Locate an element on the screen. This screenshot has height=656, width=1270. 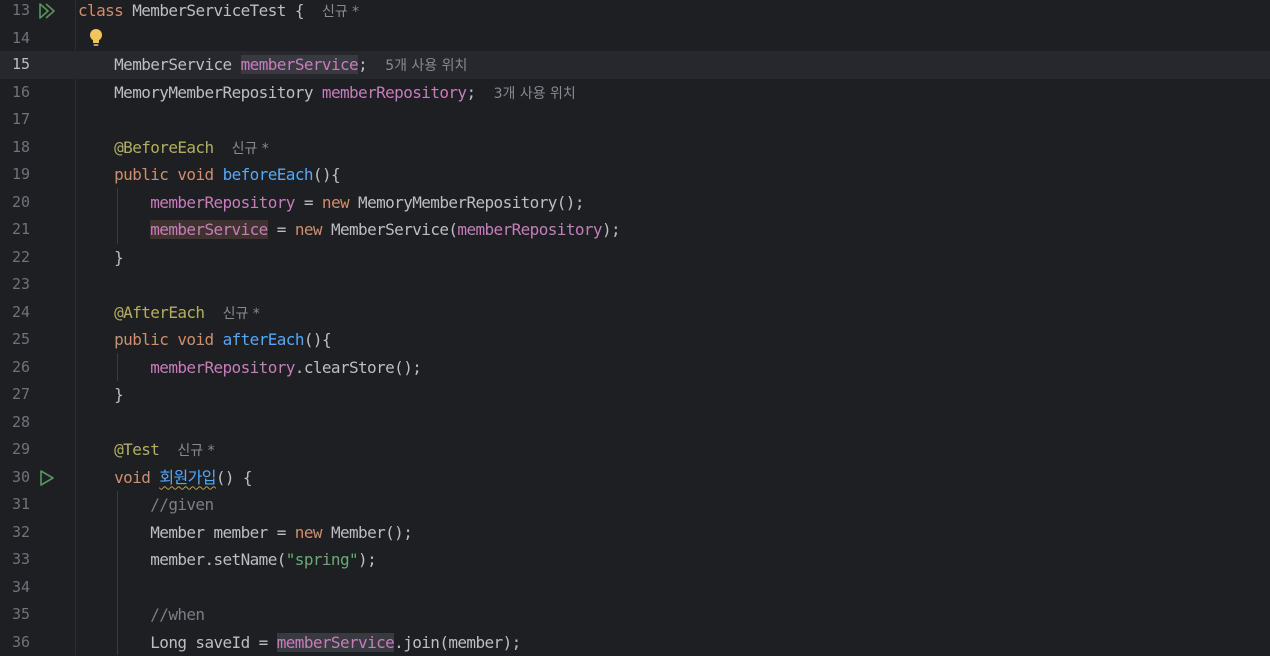
code-text: //when is located at coordinates (141, 615).